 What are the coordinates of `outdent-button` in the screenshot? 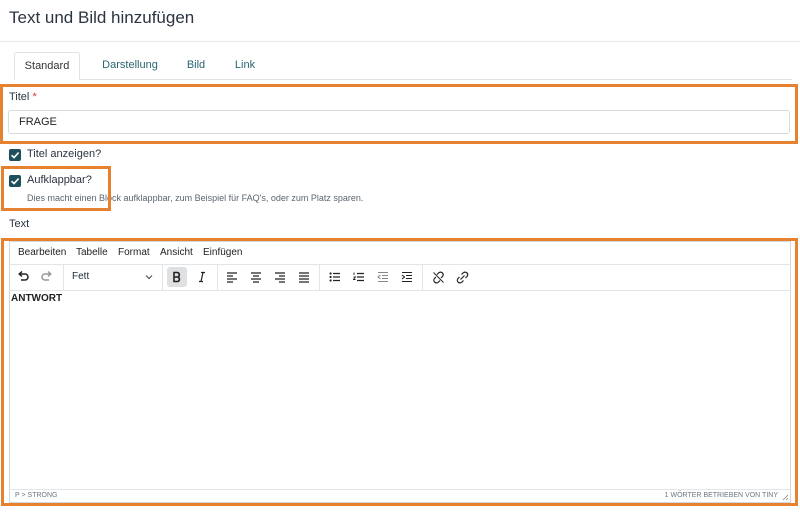 It's located at (383, 277).